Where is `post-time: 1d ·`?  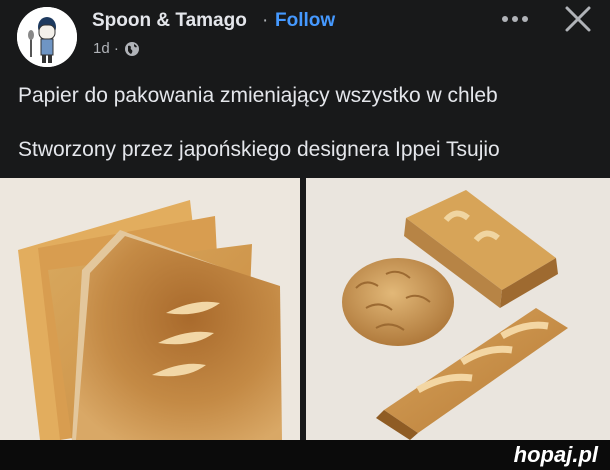
post-time: 1d · is located at coordinates (106, 48).